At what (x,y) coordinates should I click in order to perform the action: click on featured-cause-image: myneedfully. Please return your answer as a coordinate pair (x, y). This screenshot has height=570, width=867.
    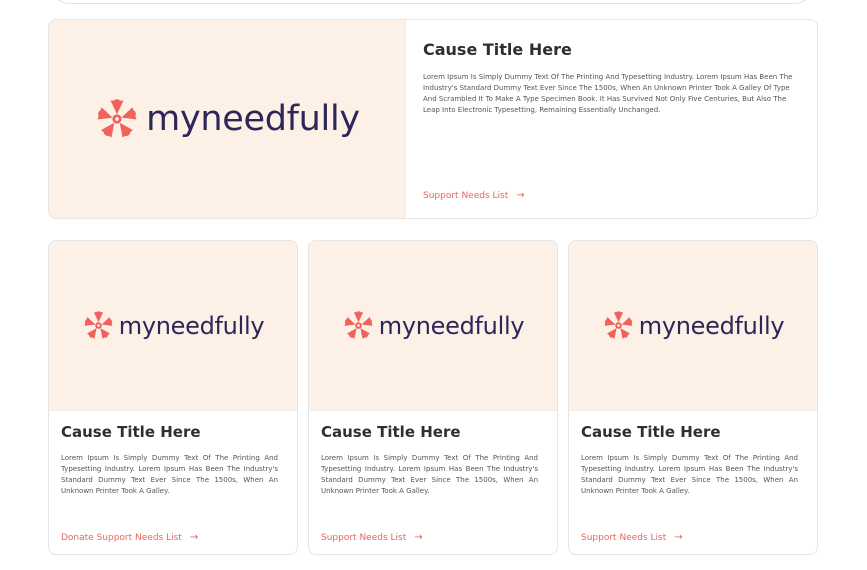
    Looking at the image, I should click on (227, 119).